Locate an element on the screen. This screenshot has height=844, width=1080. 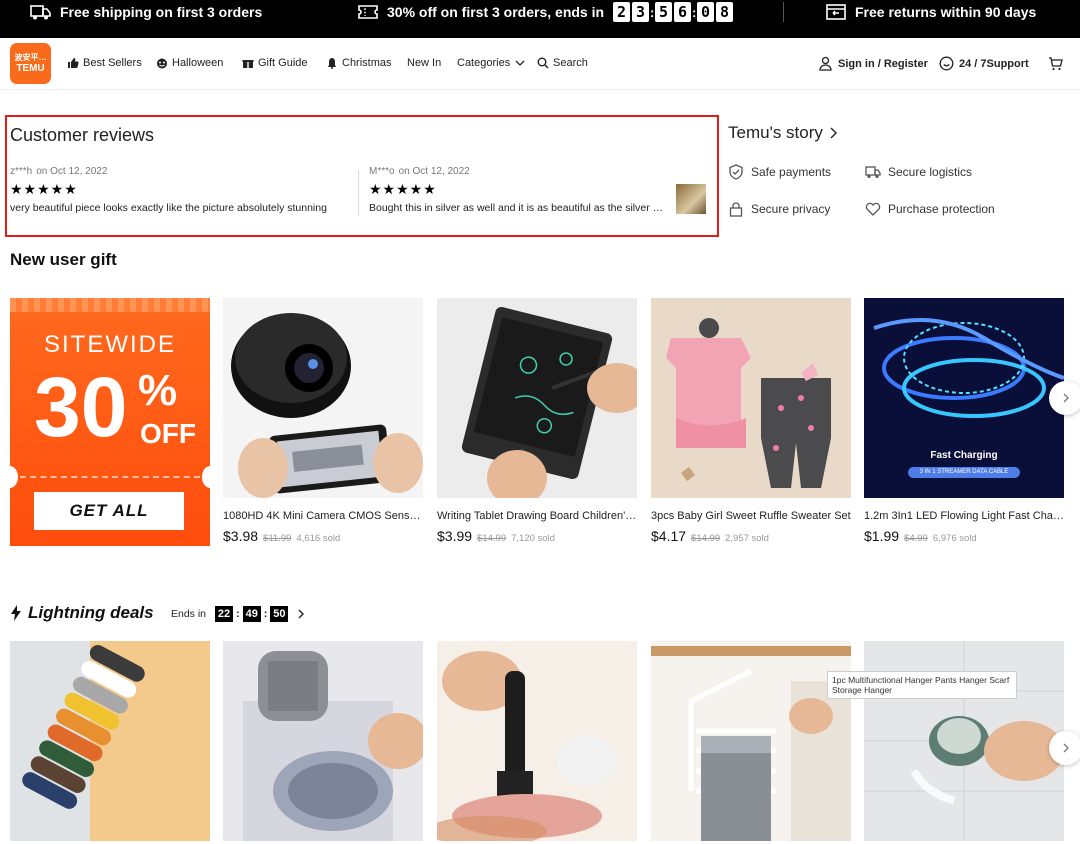
sign-in-link: Sign in / Register is located at coordinates (873, 63).